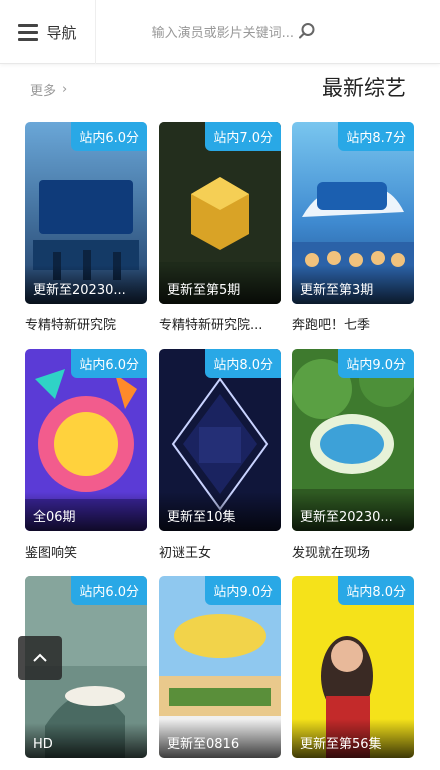  What do you see at coordinates (243, 136) in the screenshot?
I see `score-badge: 站内7.0分` at bounding box center [243, 136].